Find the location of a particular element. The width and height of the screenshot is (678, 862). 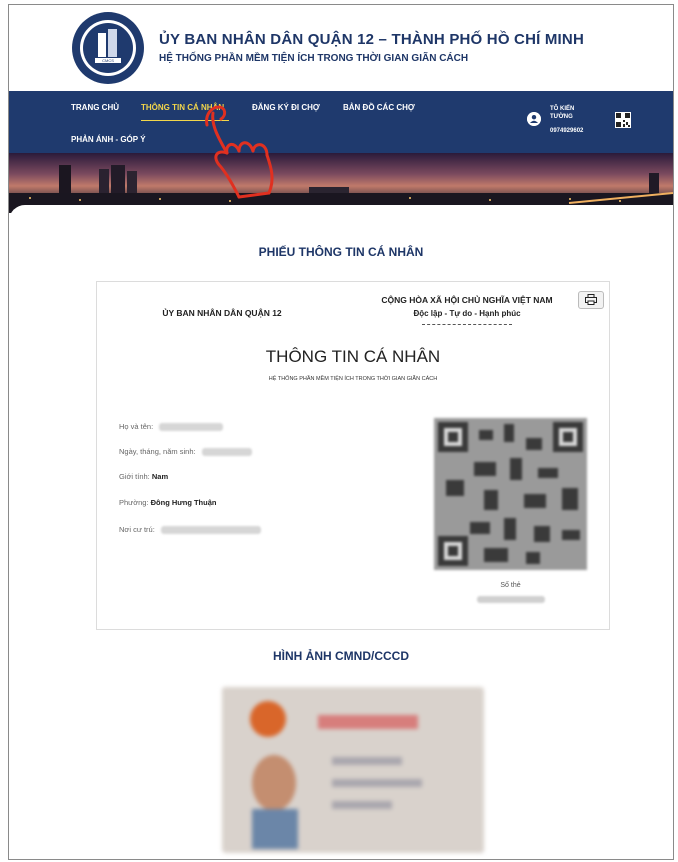

user-phone: 0974929602 is located at coordinates (567, 131).